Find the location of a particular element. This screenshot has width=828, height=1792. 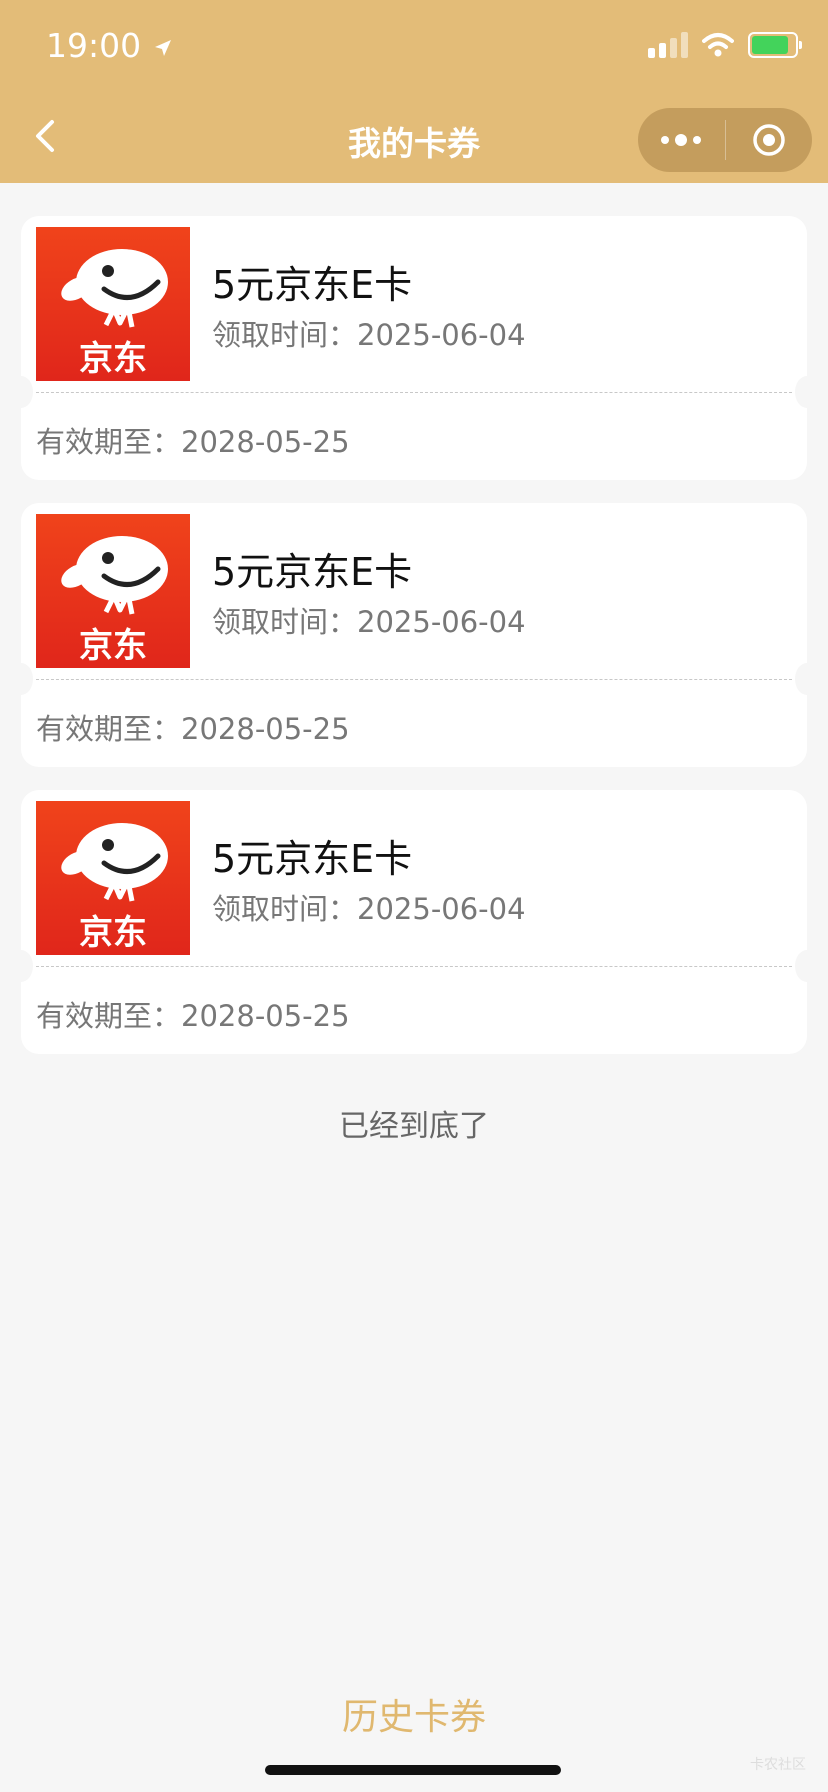

battery-charging-icon is located at coordinates (775, 45).